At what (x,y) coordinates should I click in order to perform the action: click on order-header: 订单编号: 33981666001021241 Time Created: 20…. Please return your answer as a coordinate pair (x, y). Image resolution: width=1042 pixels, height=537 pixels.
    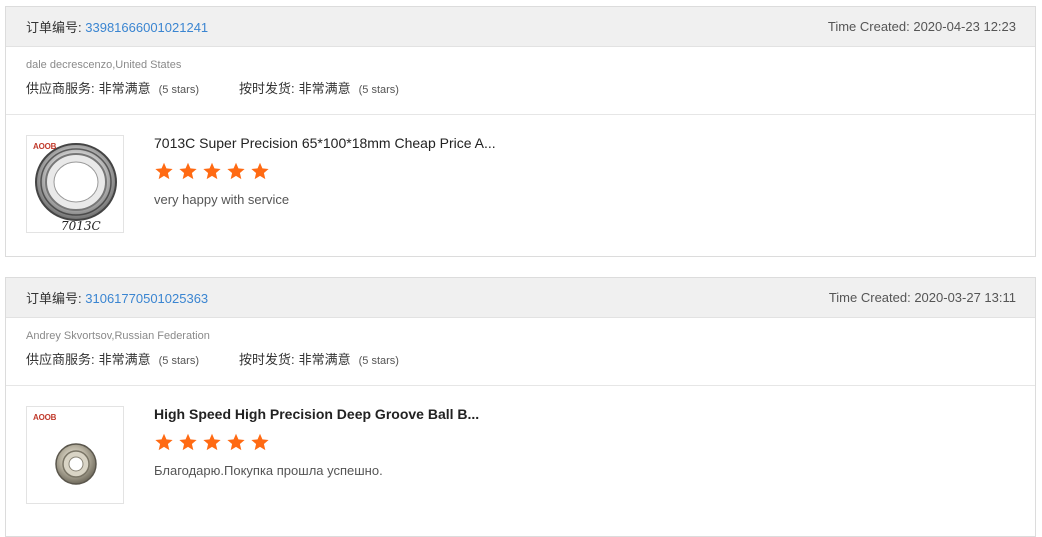
    Looking at the image, I should click on (520, 27).